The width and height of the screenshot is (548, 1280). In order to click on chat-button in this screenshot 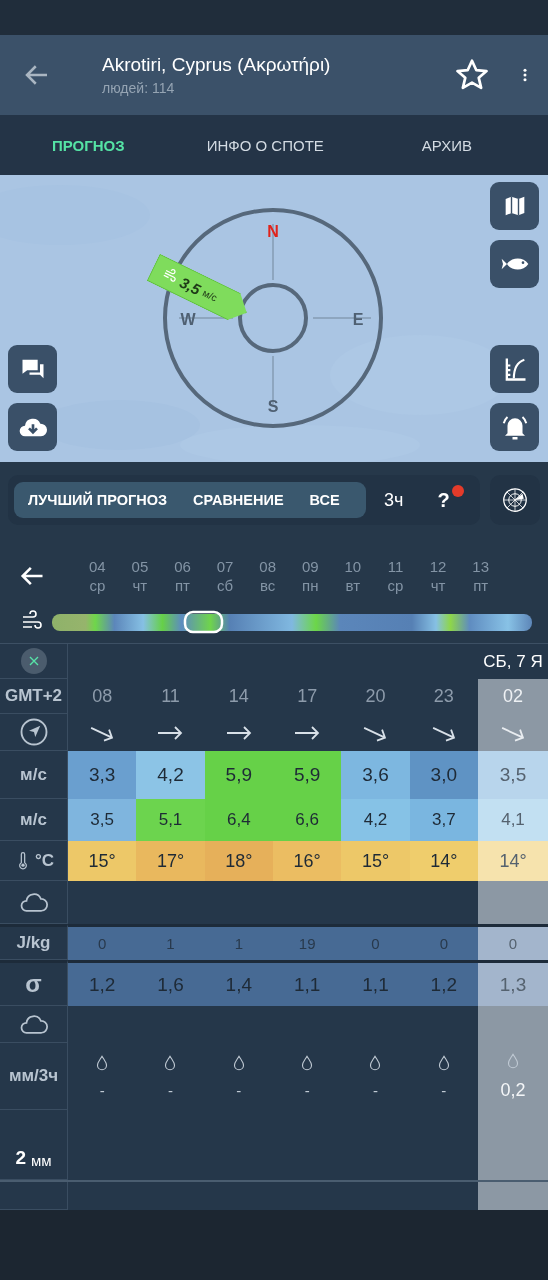, I will do `click(32, 369)`.